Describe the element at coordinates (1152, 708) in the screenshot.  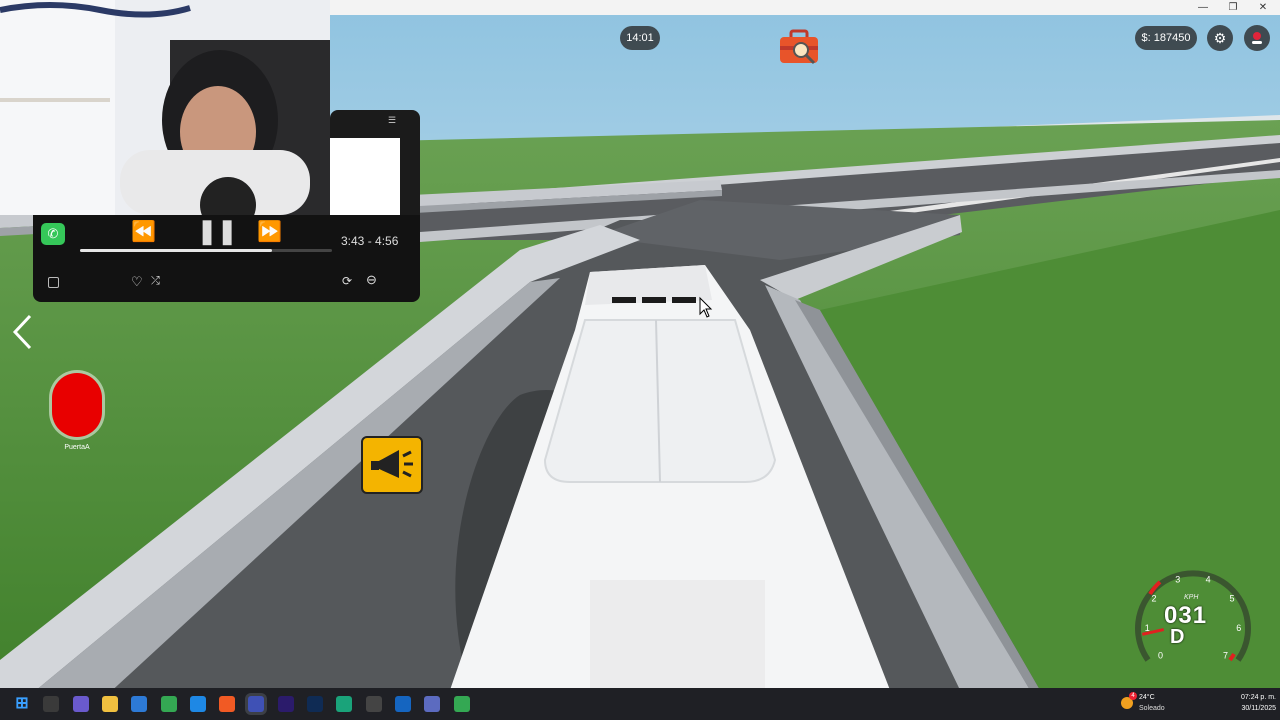
I see `weather-desc: Soleado` at that location.